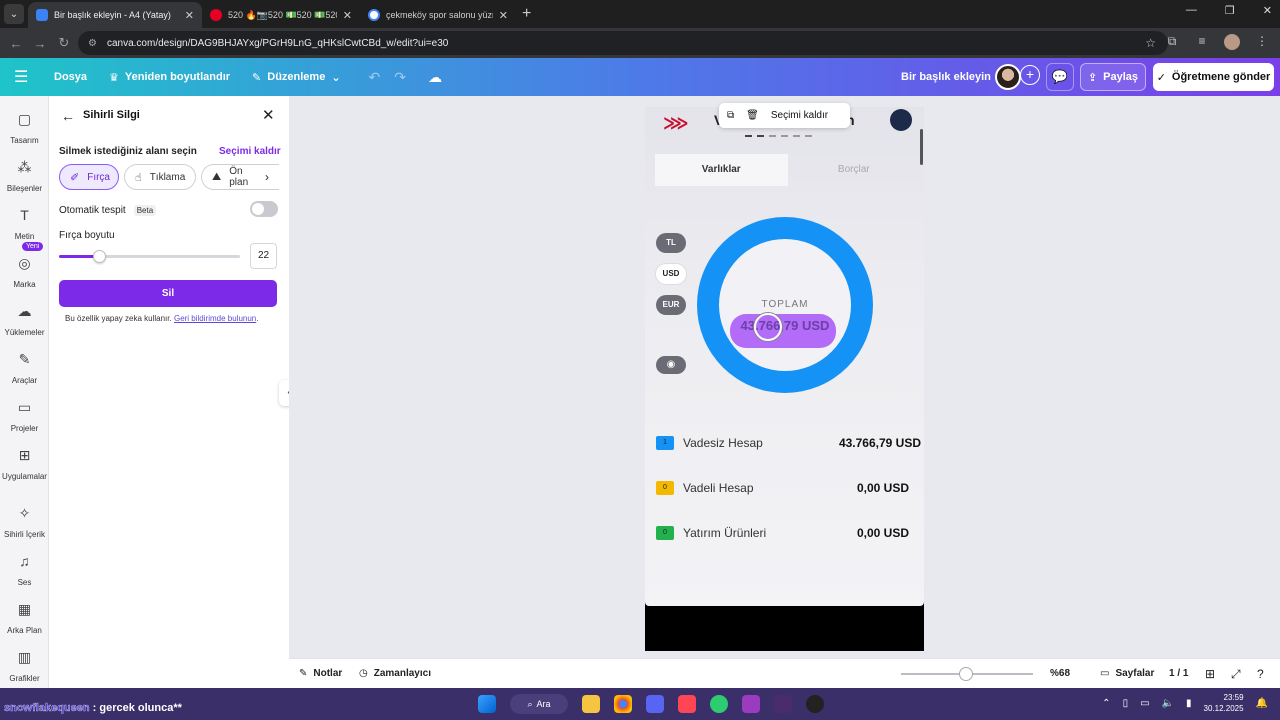 This screenshot has width=1280, height=720. Describe the element at coordinates (1213, 77) in the screenshot. I see `send-to-teacher-button: ✓ Öğretmene gönder` at that location.